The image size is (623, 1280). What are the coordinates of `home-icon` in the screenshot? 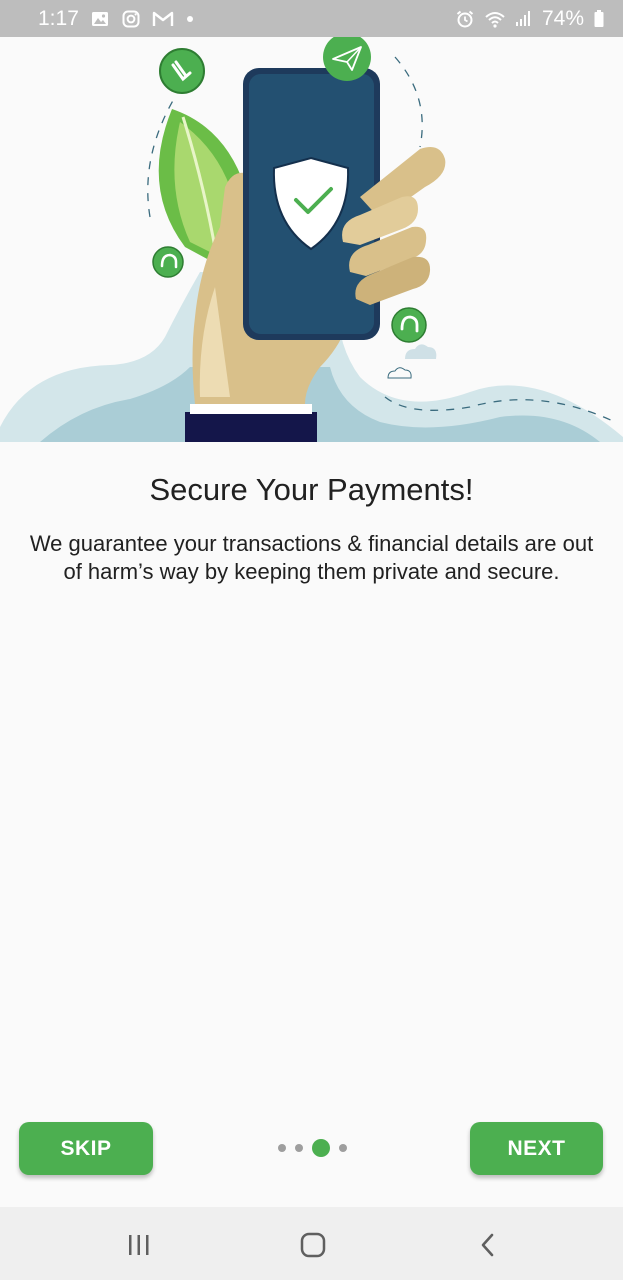 It's located at (313, 1245).